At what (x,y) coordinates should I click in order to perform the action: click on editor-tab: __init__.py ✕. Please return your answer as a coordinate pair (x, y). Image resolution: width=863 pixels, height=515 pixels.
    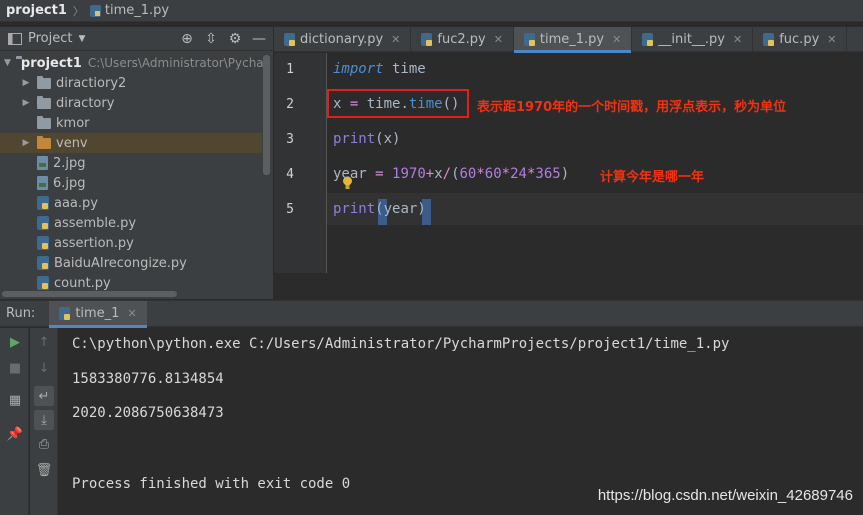
    Looking at the image, I should click on (693, 39).